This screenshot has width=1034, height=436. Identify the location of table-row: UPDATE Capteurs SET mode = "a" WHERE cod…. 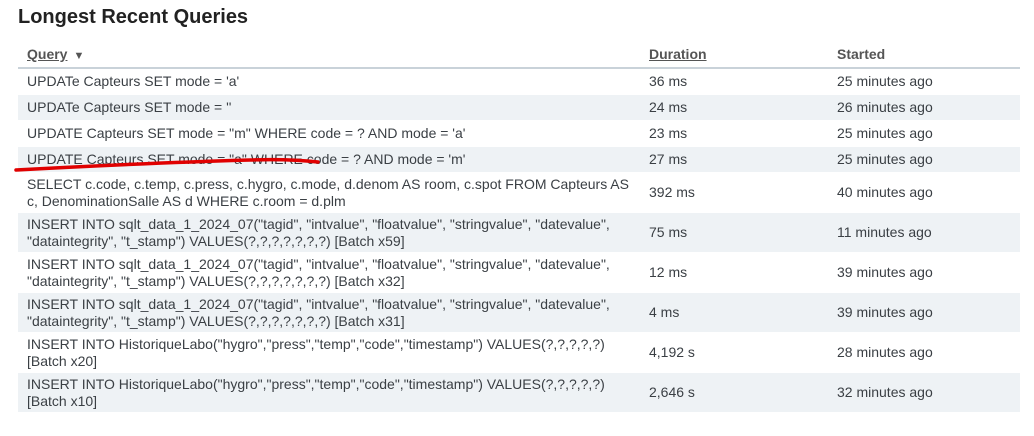
(519, 159).